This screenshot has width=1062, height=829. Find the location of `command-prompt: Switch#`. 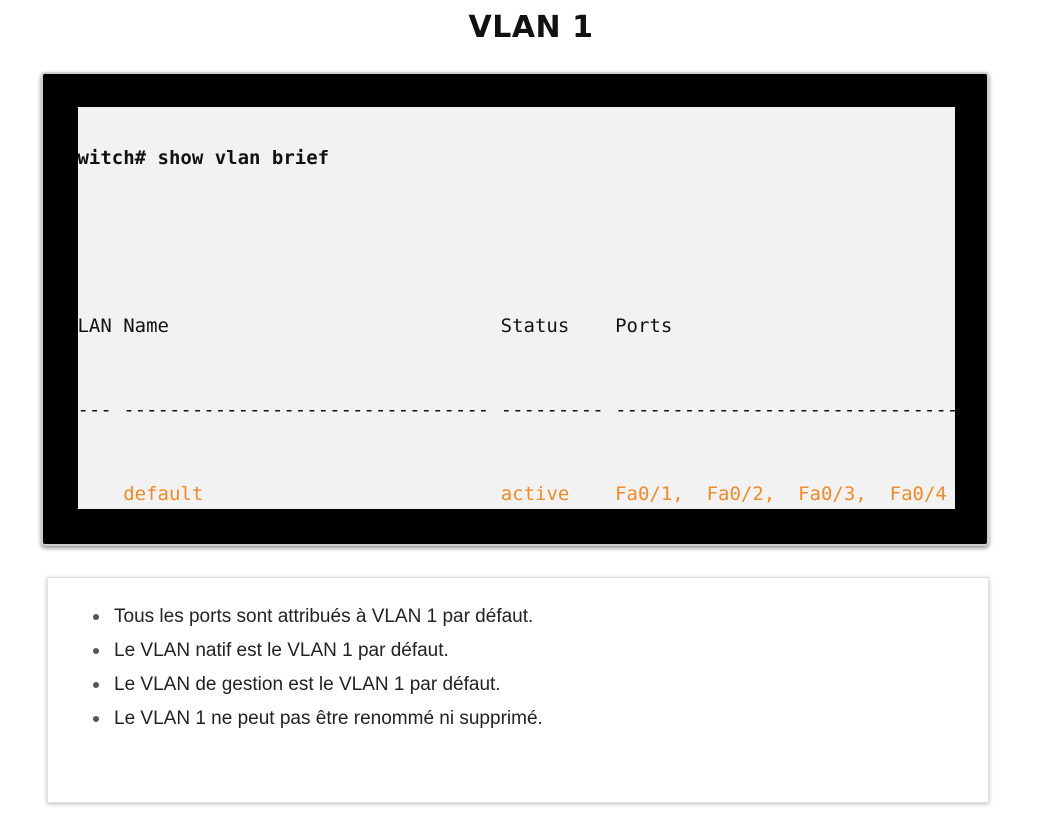

command-prompt: Switch# is located at coordinates (112, 158).